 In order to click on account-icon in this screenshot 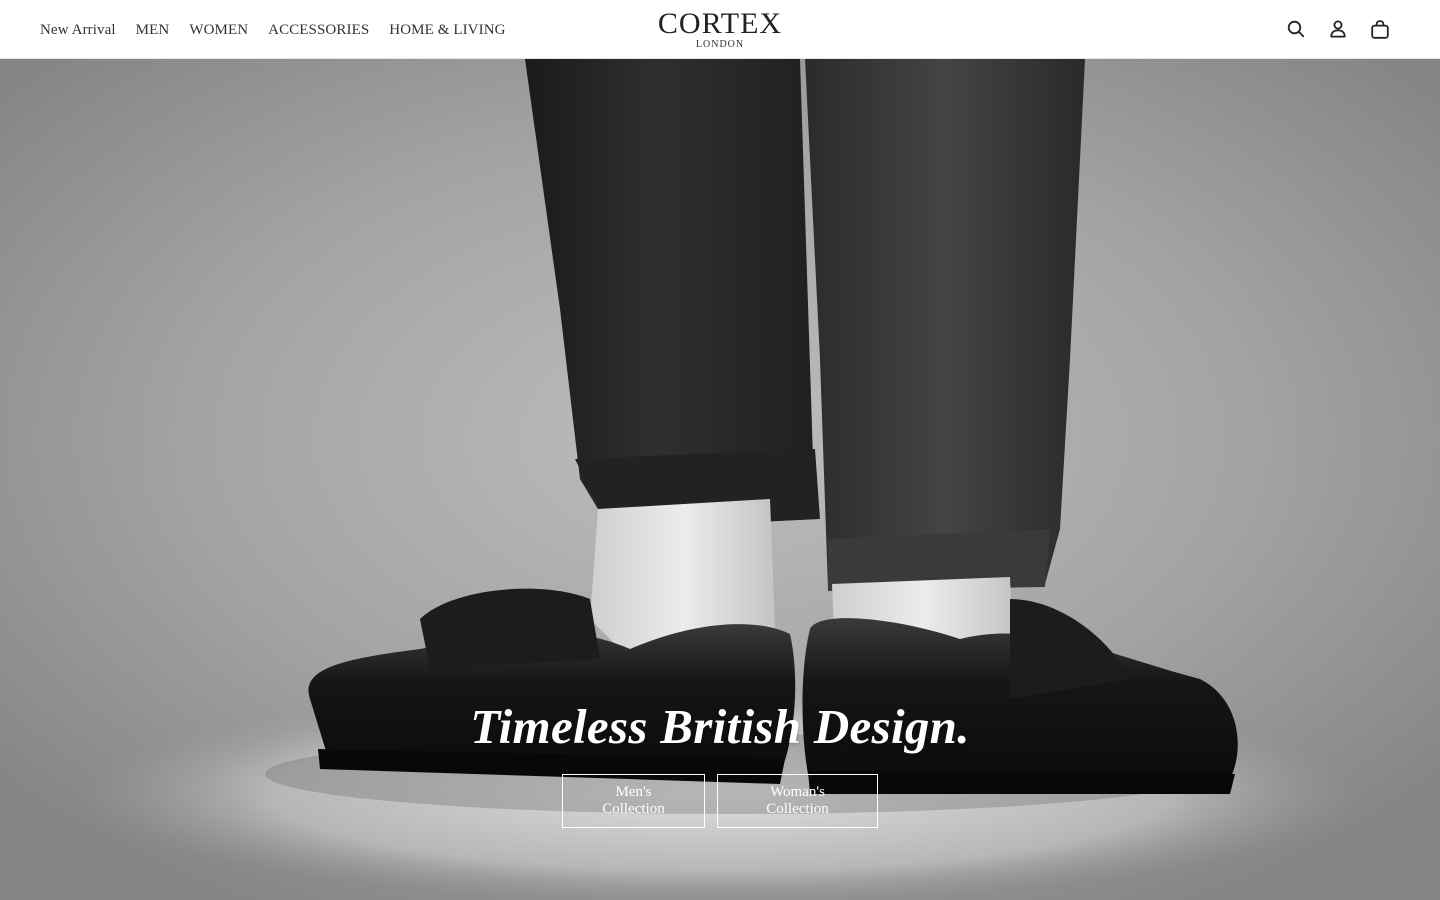, I will do `click(1338, 29)`.